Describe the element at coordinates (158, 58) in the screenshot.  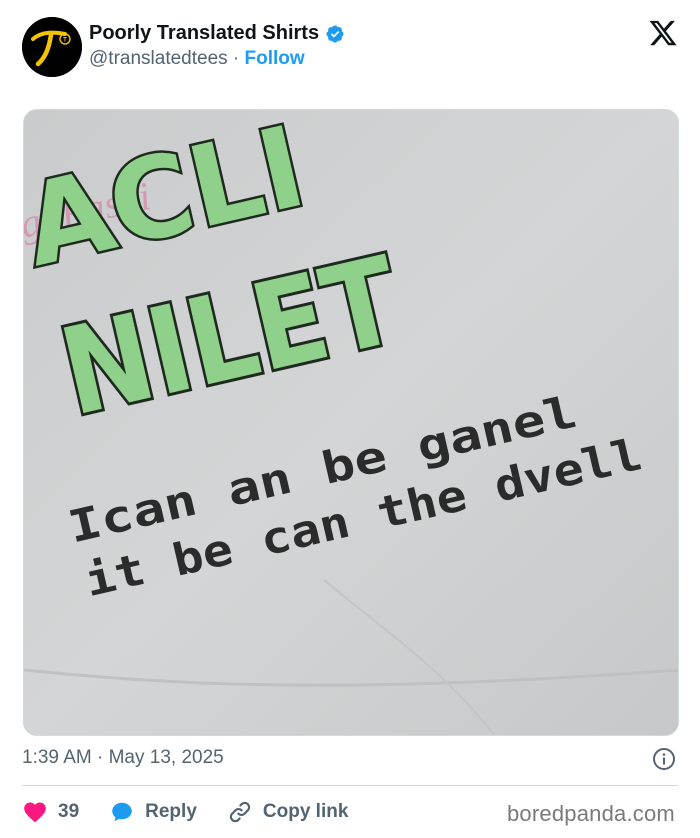
I see `account-handle: @translatedtees` at that location.